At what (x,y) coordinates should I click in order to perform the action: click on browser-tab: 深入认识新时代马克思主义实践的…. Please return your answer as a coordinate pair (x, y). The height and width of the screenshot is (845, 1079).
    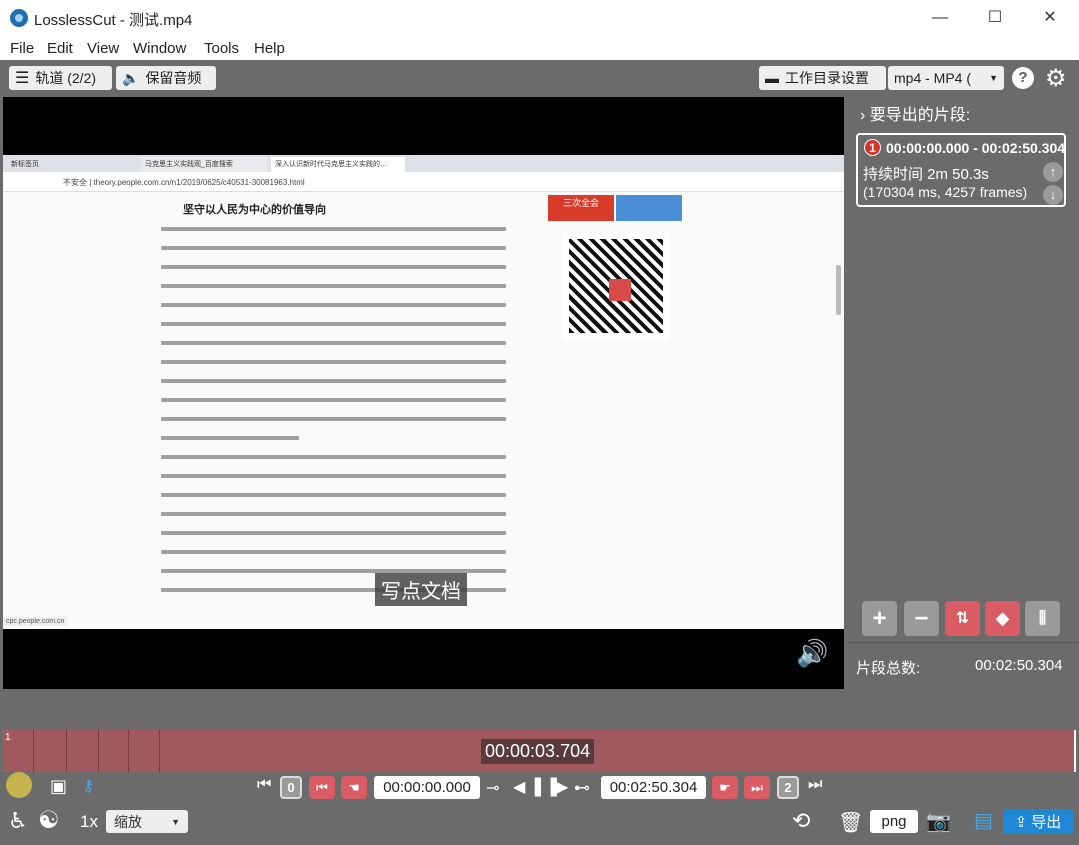
    Looking at the image, I should click on (338, 164).